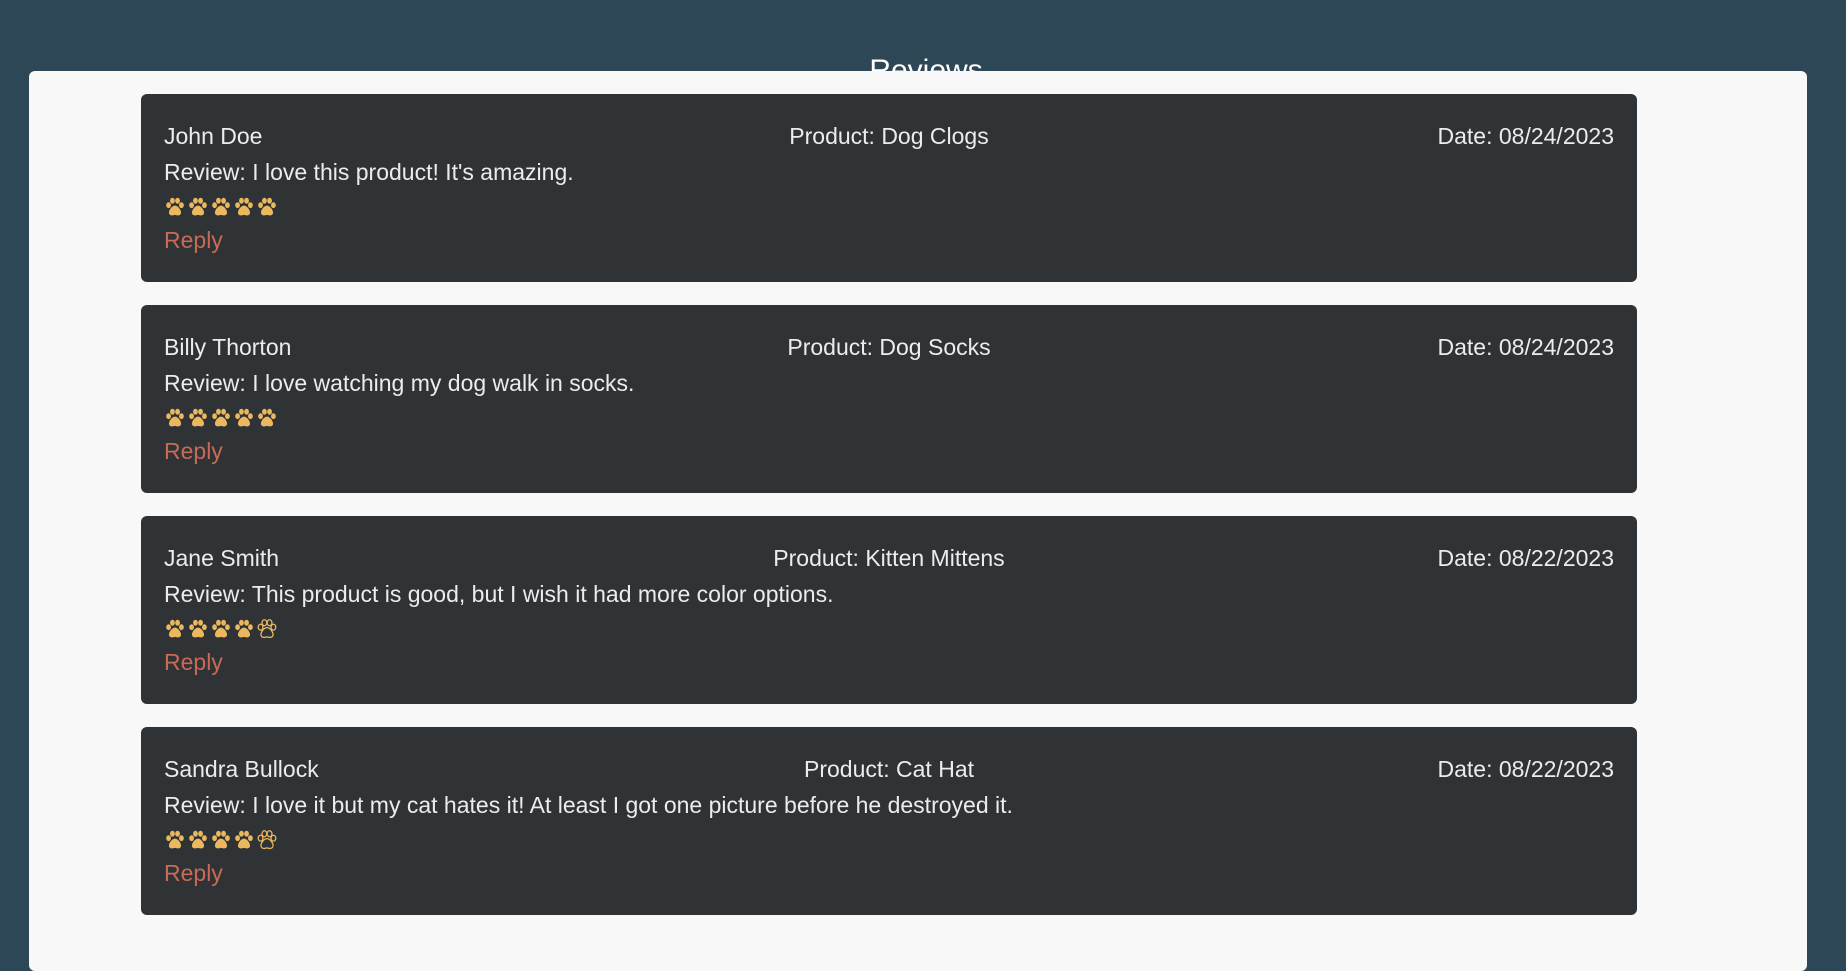 The image size is (1846, 971). I want to click on review-product: Product: Dog Clogs, so click(889, 136).